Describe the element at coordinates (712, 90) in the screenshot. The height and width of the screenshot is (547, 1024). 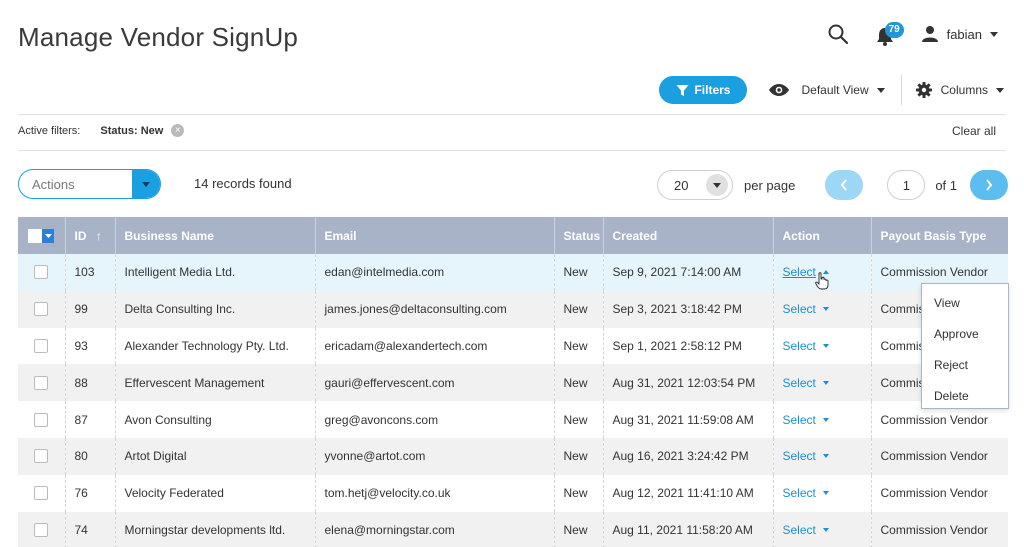
I see `filters-label: Filters` at that location.